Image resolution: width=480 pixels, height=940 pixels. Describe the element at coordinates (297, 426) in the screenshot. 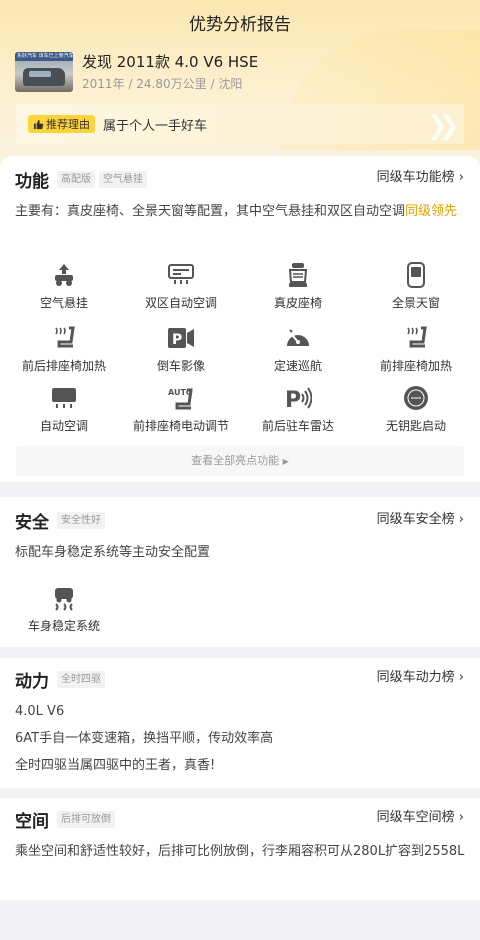

I see `feature-label: 前后驻车雷达` at that location.